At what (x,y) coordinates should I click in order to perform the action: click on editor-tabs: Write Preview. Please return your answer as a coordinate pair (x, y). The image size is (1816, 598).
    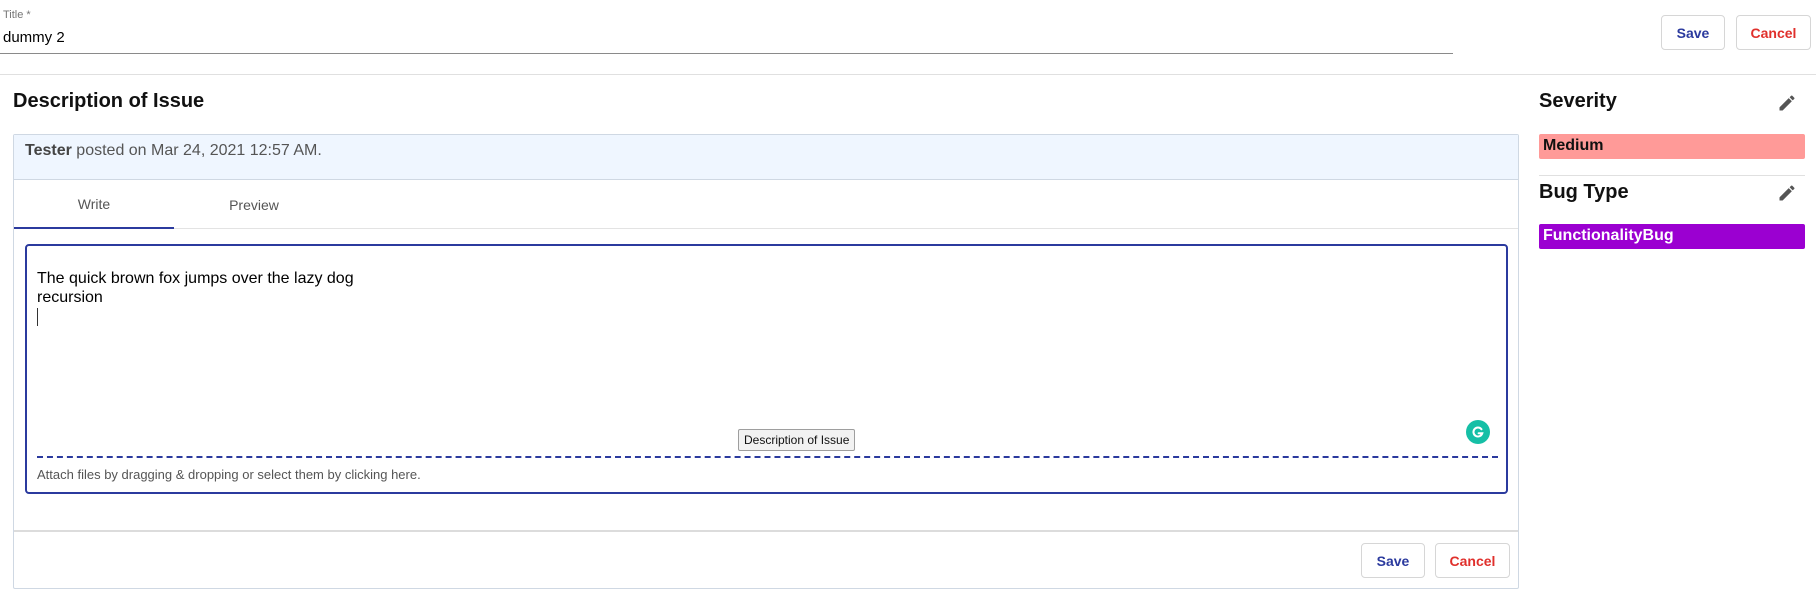
    Looking at the image, I should click on (766, 204).